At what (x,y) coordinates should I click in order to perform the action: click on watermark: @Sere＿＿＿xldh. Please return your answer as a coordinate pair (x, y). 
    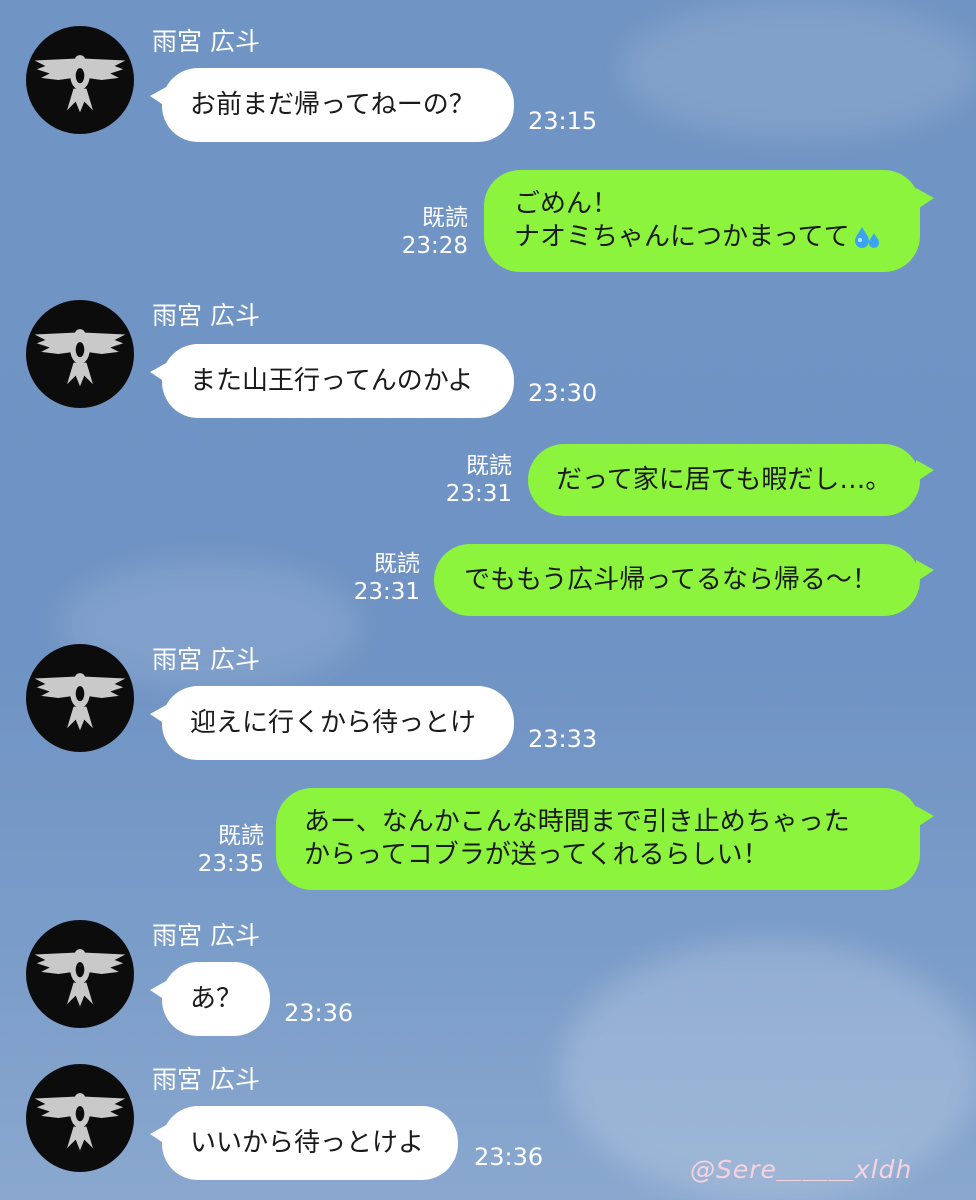
    Looking at the image, I should click on (801, 1169).